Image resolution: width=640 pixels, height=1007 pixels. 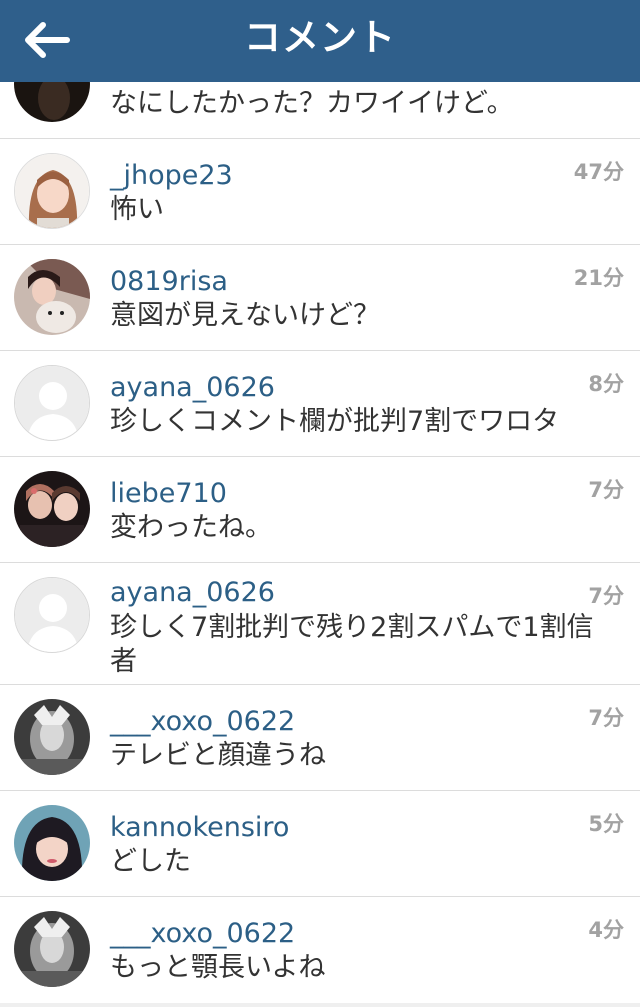 What do you see at coordinates (320, 192) in the screenshot?
I see `comment-row: _jhope23 怖い 47分` at bounding box center [320, 192].